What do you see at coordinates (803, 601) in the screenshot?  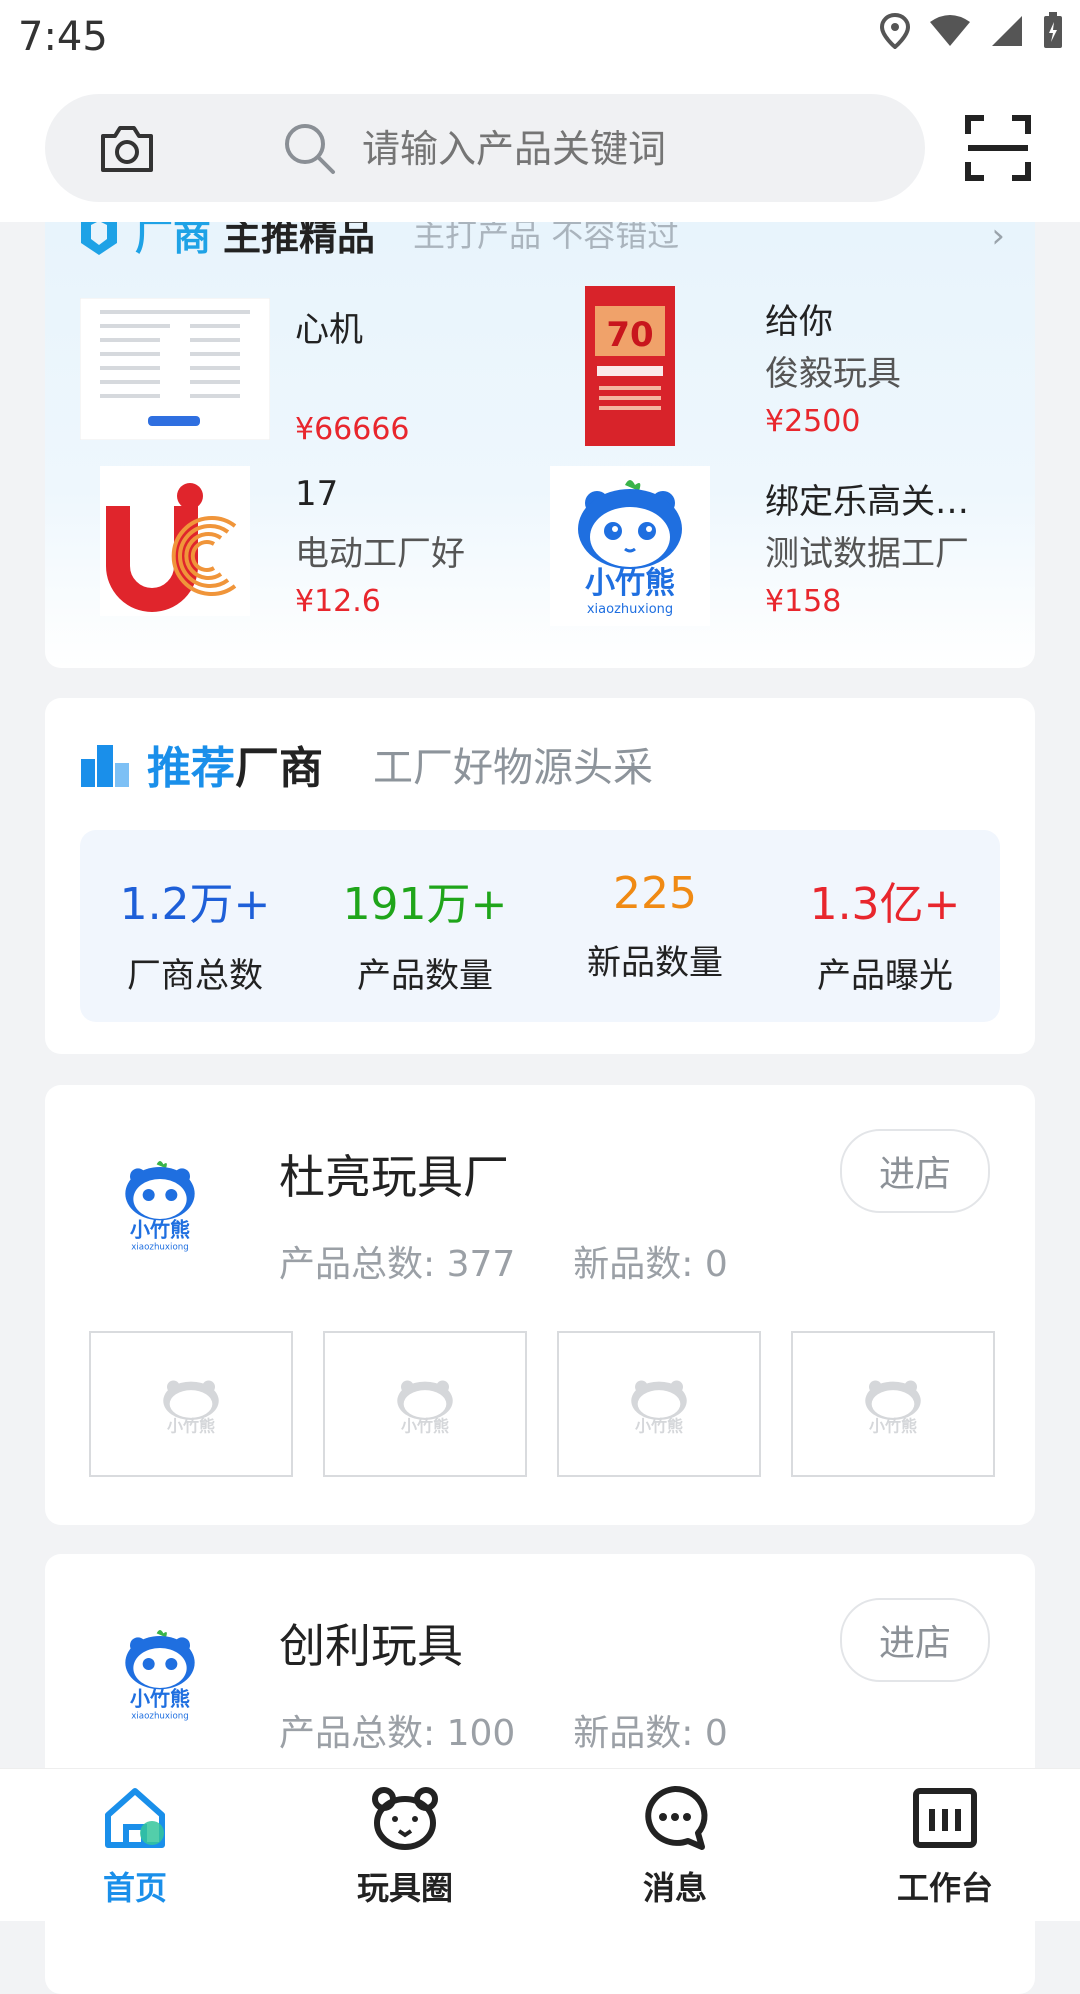 I see `product-price: ¥158` at bounding box center [803, 601].